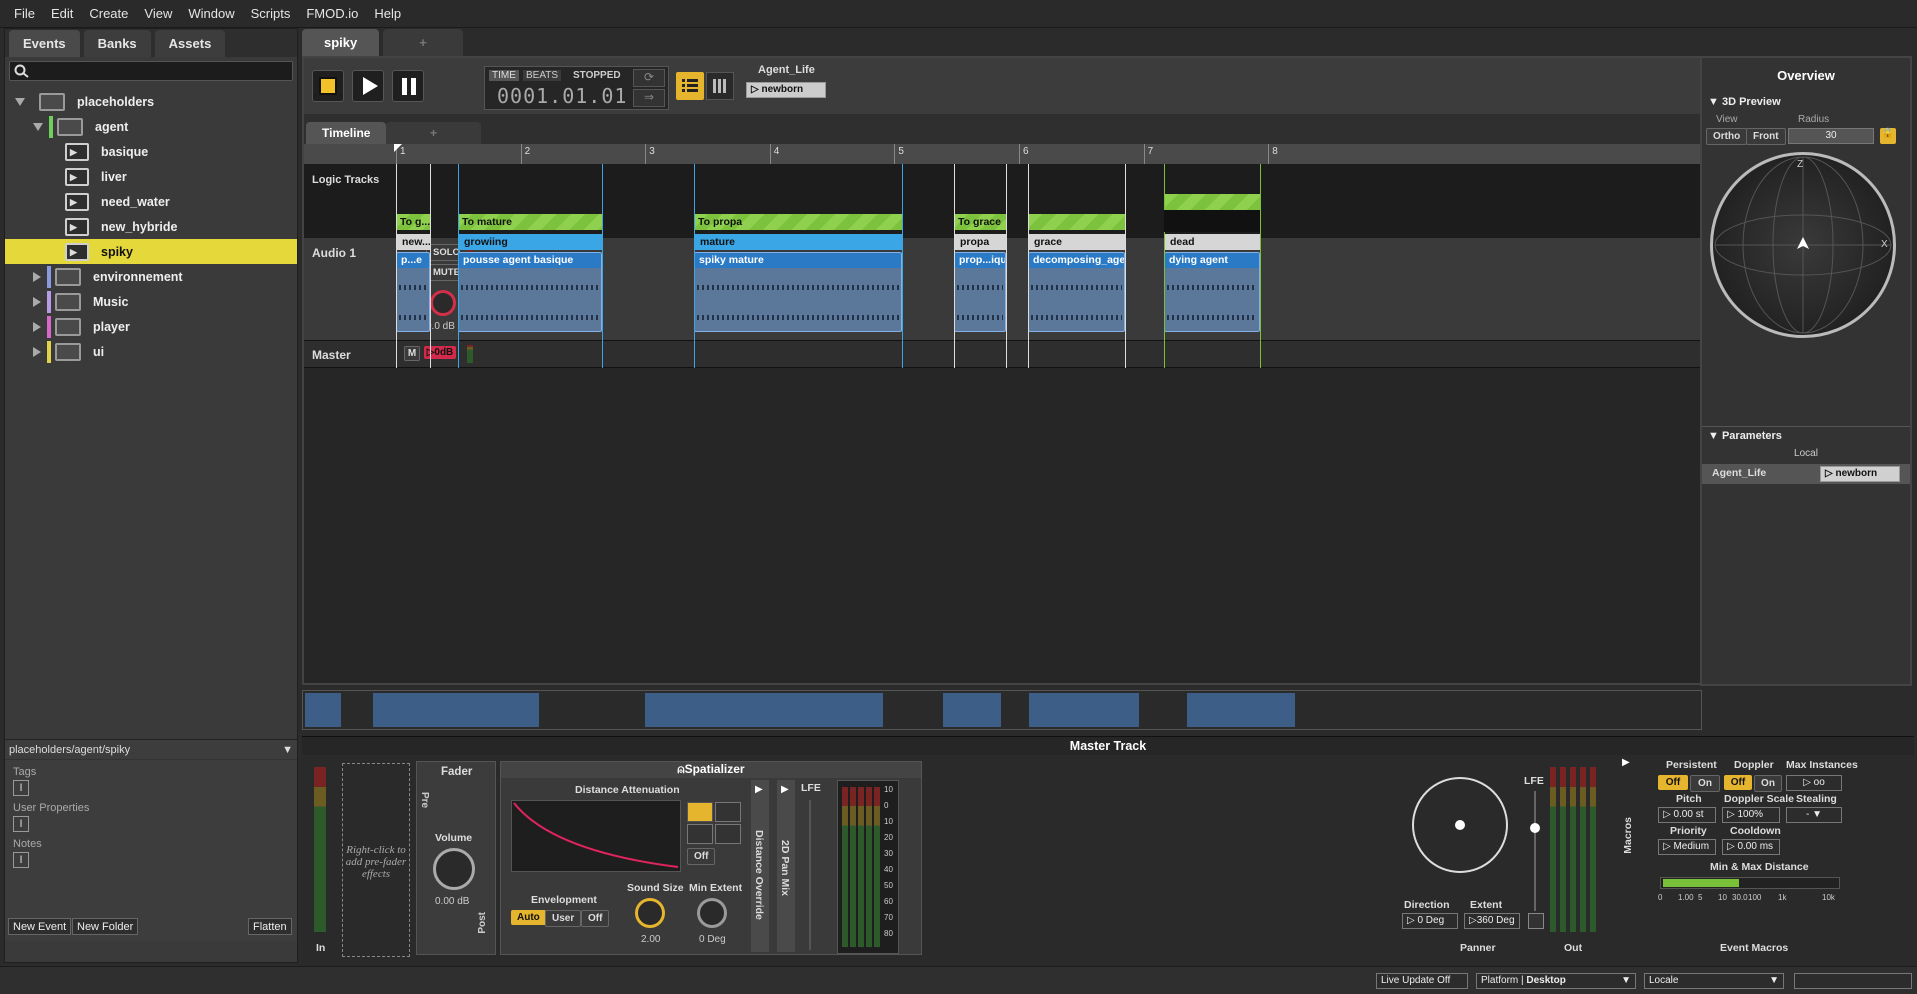 This screenshot has height=994, width=1917. I want to click on parameter-value: ▷ newborn, so click(786, 90).